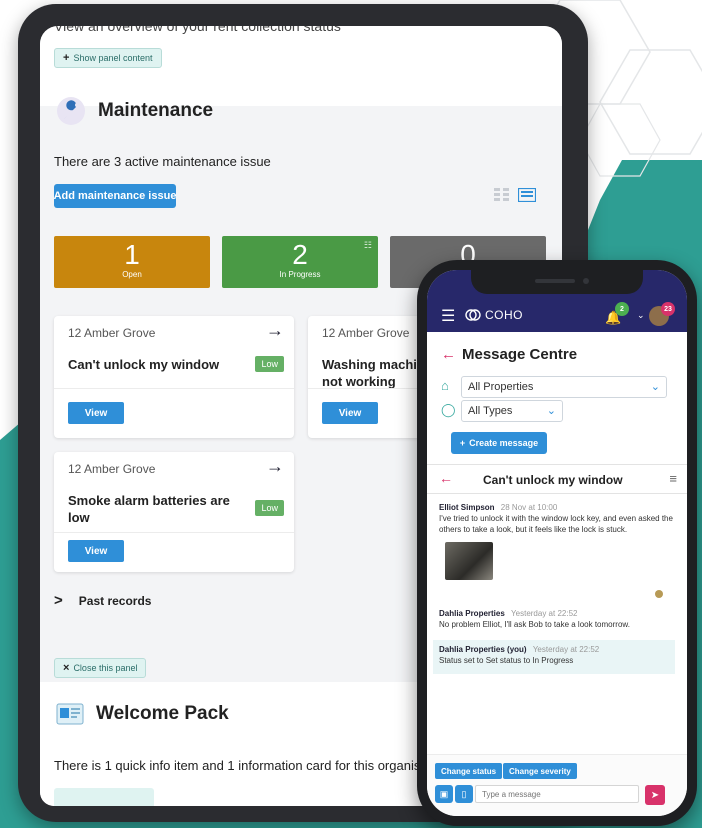 The height and width of the screenshot is (828, 702). I want to click on card-view-icon, so click(527, 195).